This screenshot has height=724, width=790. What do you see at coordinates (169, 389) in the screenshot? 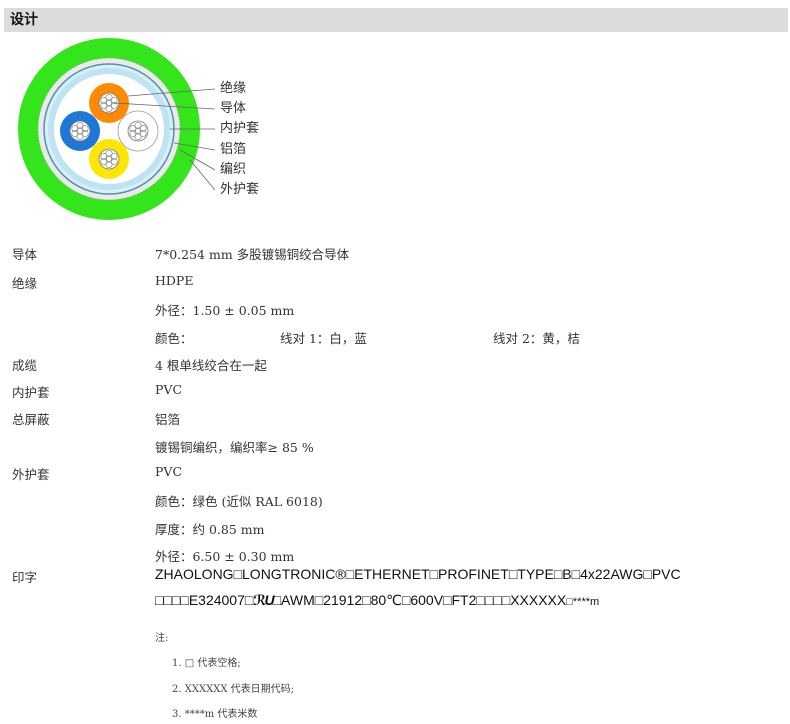
I see `spec-value-inner-jacket: PVC` at bounding box center [169, 389].